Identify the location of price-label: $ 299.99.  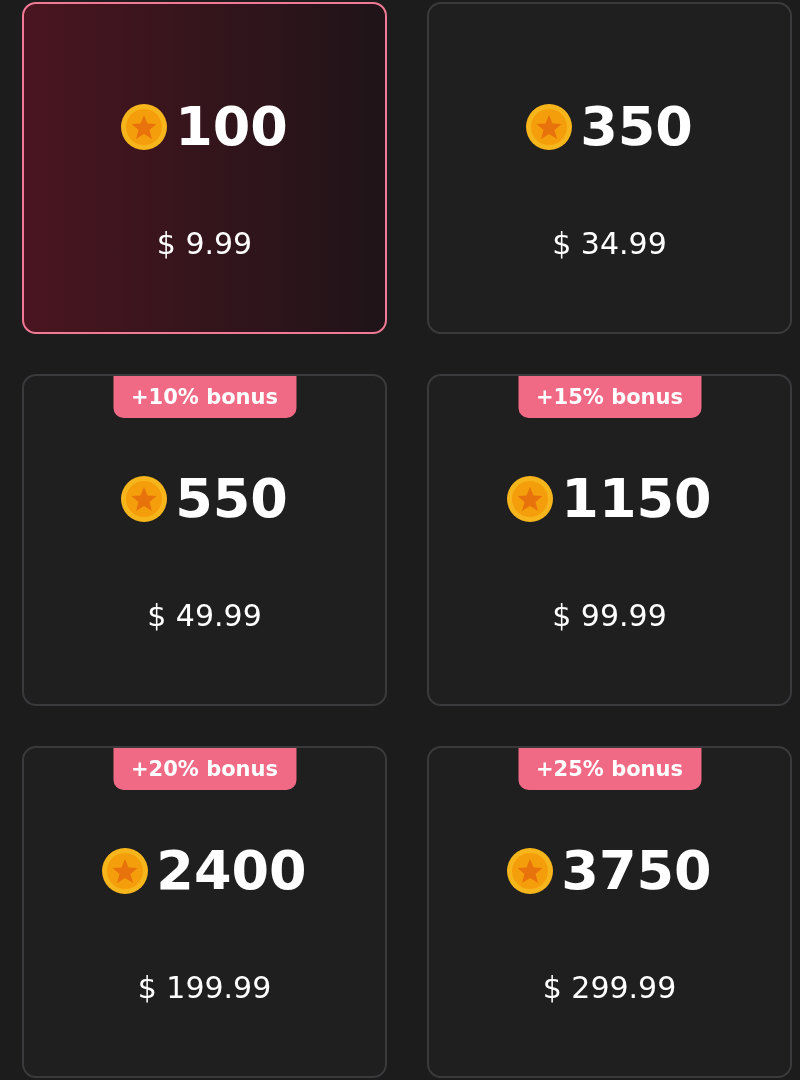
(609, 987).